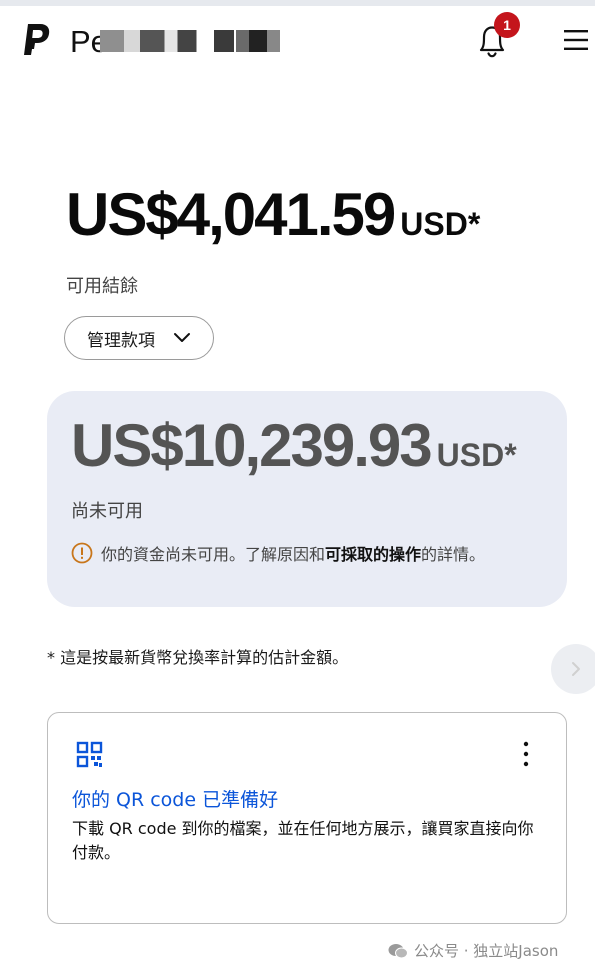 The width and height of the screenshot is (595, 975). I want to click on notice-suffix: 的詳情。, so click(453, 554).